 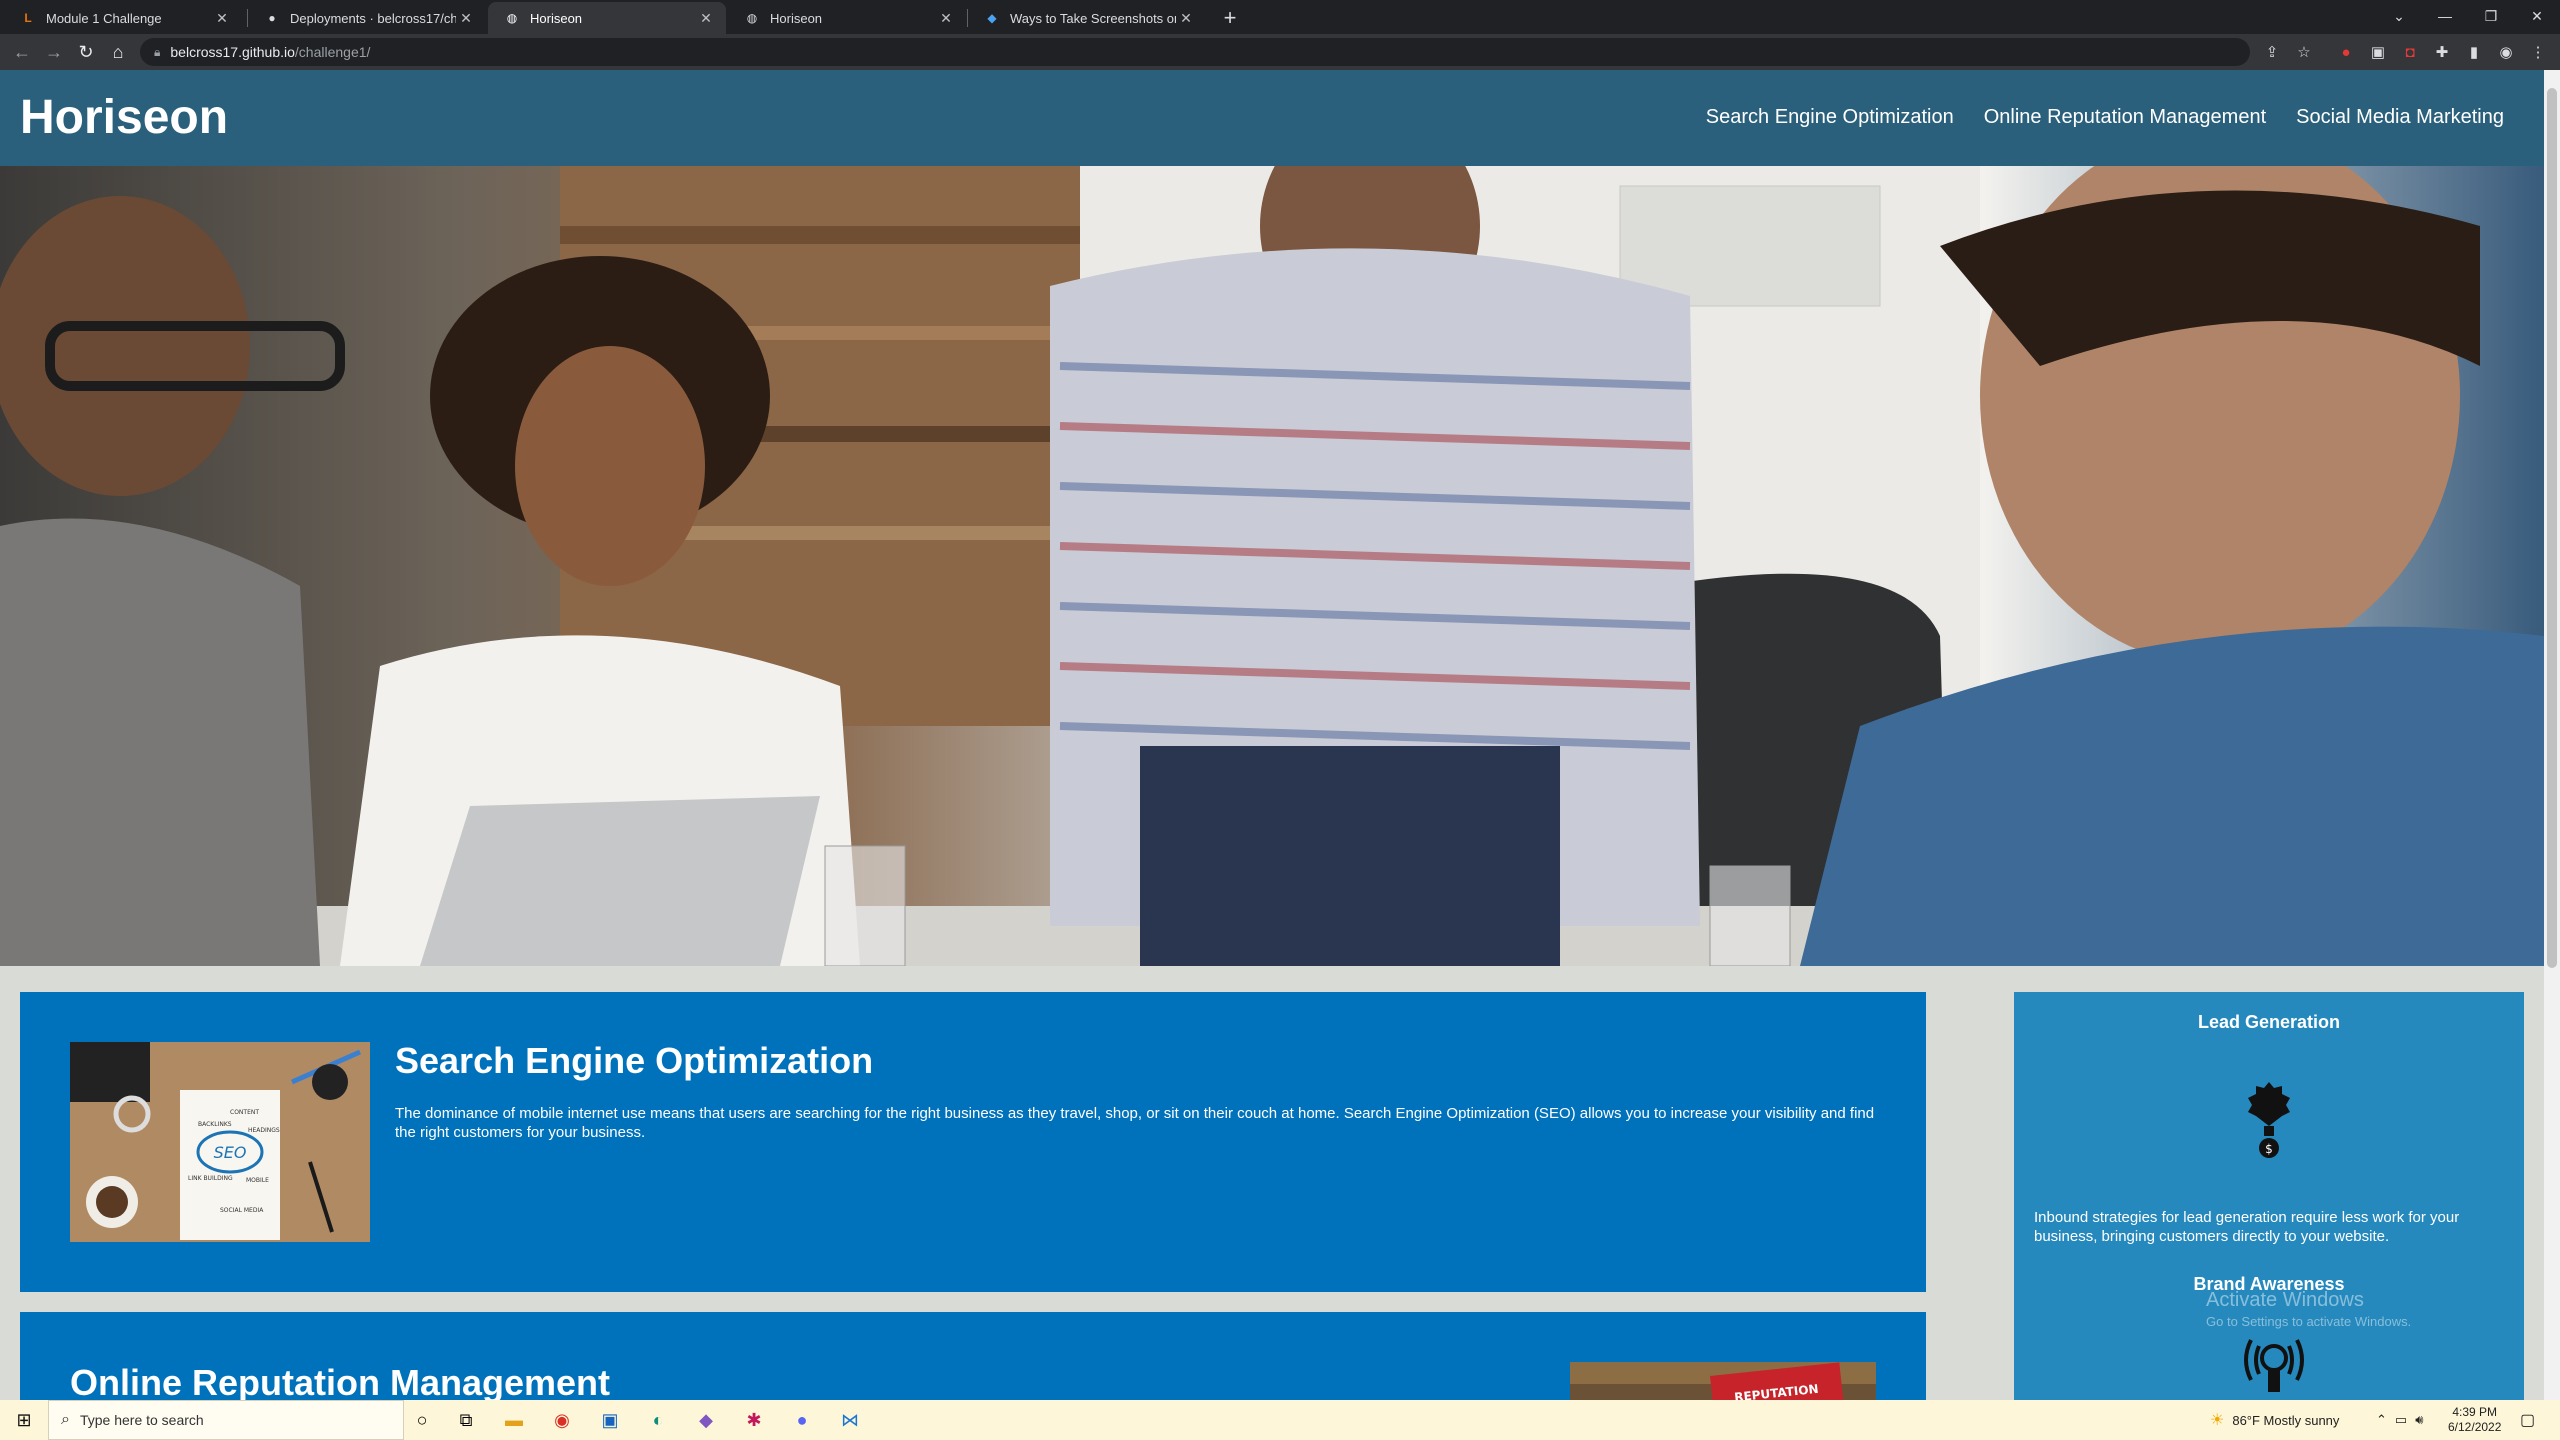 I want to click on lead-generation-icon: $, so click(x=2269, y=1120).